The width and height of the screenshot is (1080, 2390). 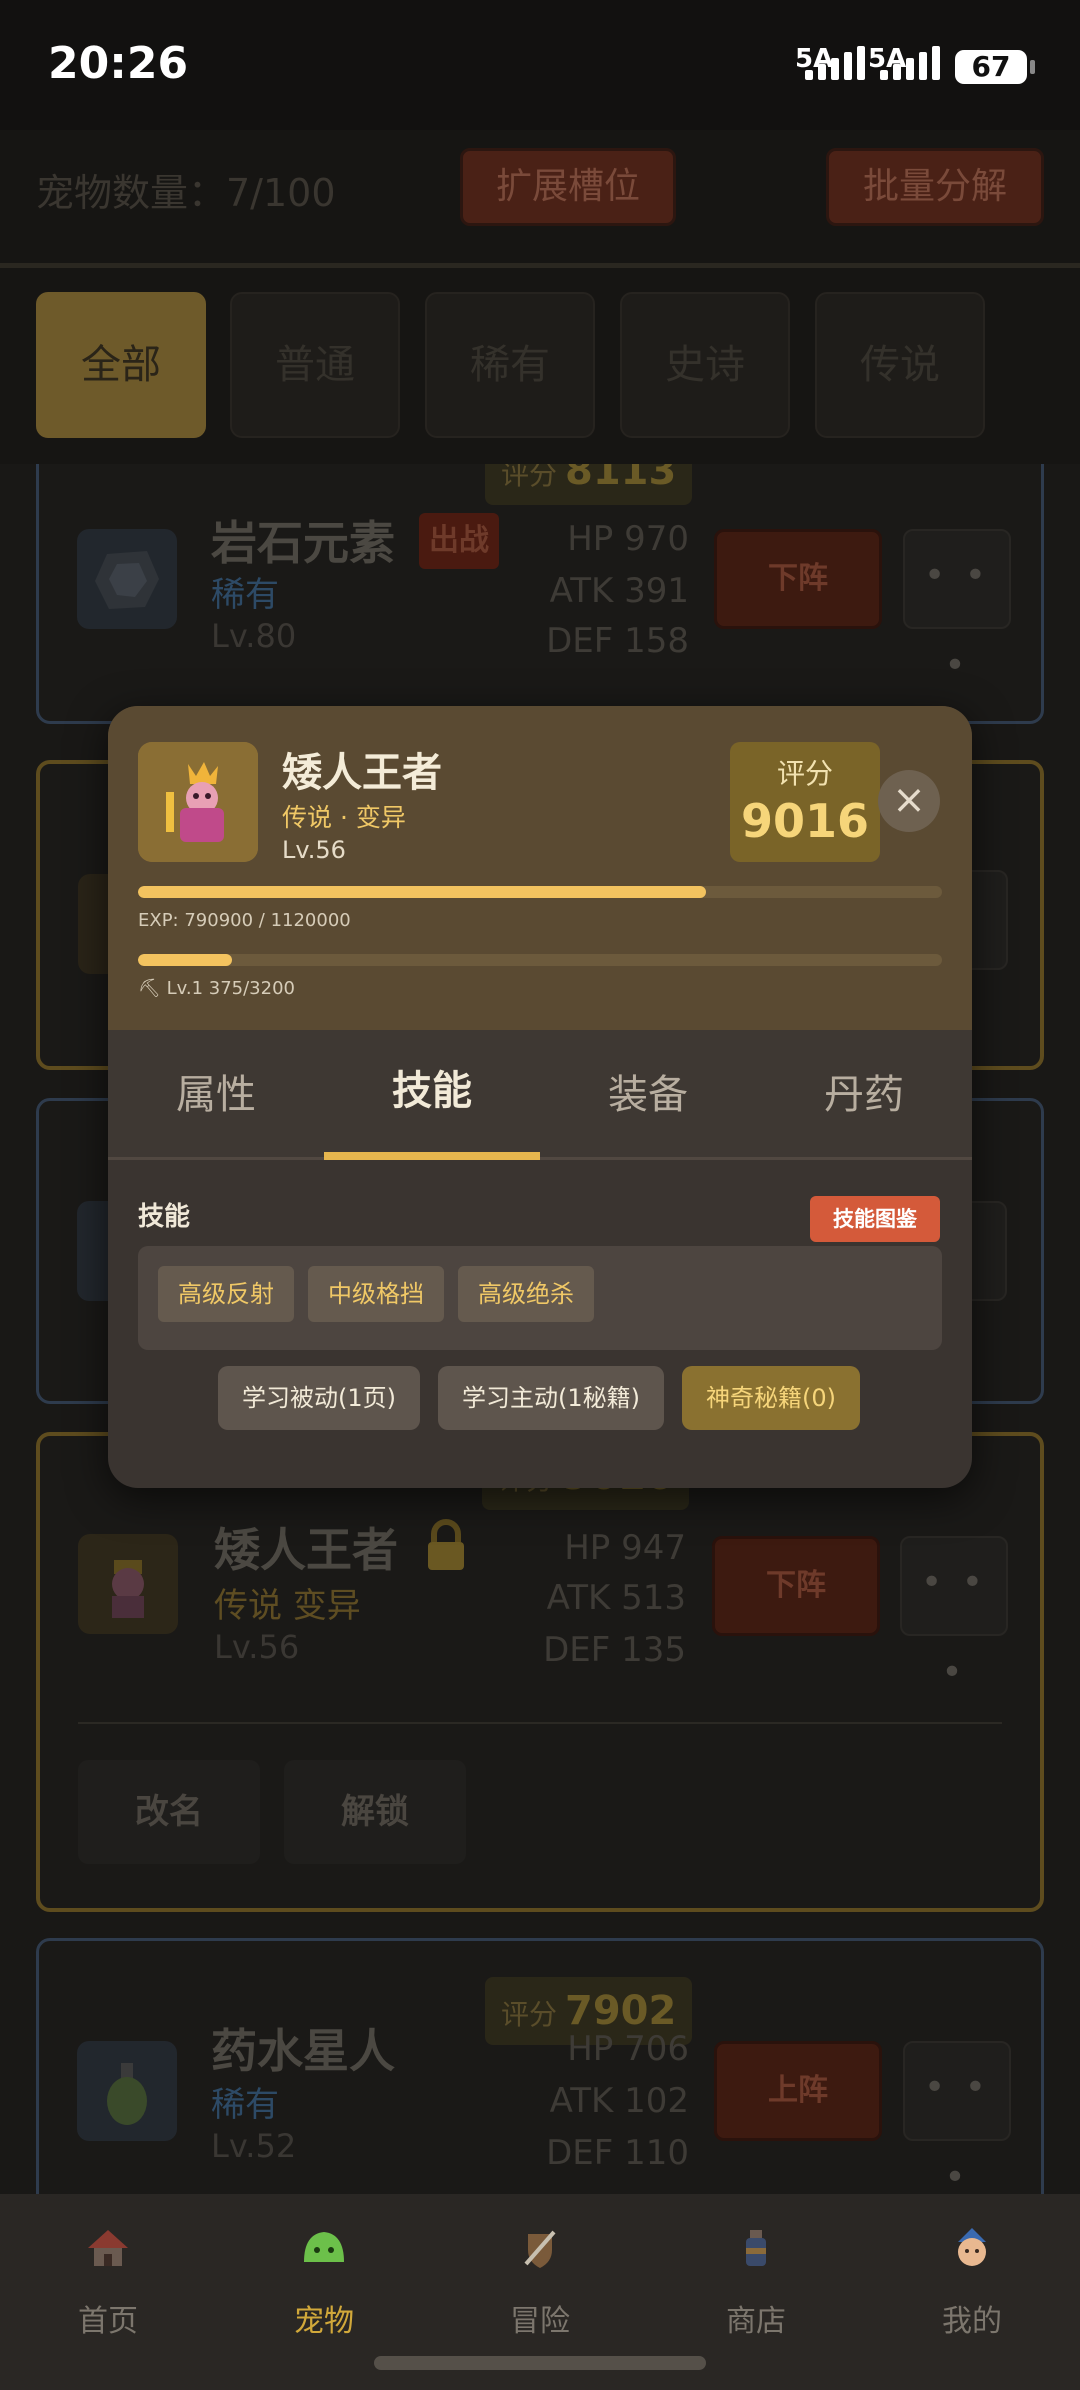 What do you see at coordinates (108, 2248) in the screenshot?
I see `house-icon` at bounding box center [108, 2248].